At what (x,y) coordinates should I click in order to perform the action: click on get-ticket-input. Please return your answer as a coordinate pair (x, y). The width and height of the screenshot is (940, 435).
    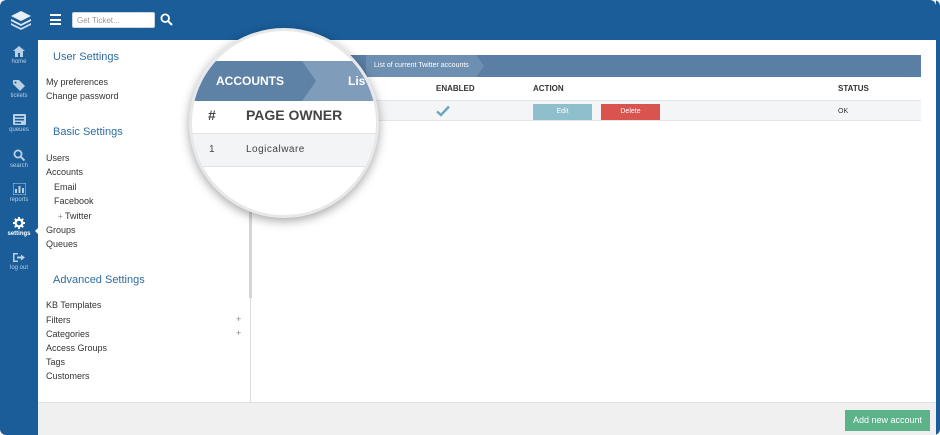
    Looking at the image, I should click on (113, 20).